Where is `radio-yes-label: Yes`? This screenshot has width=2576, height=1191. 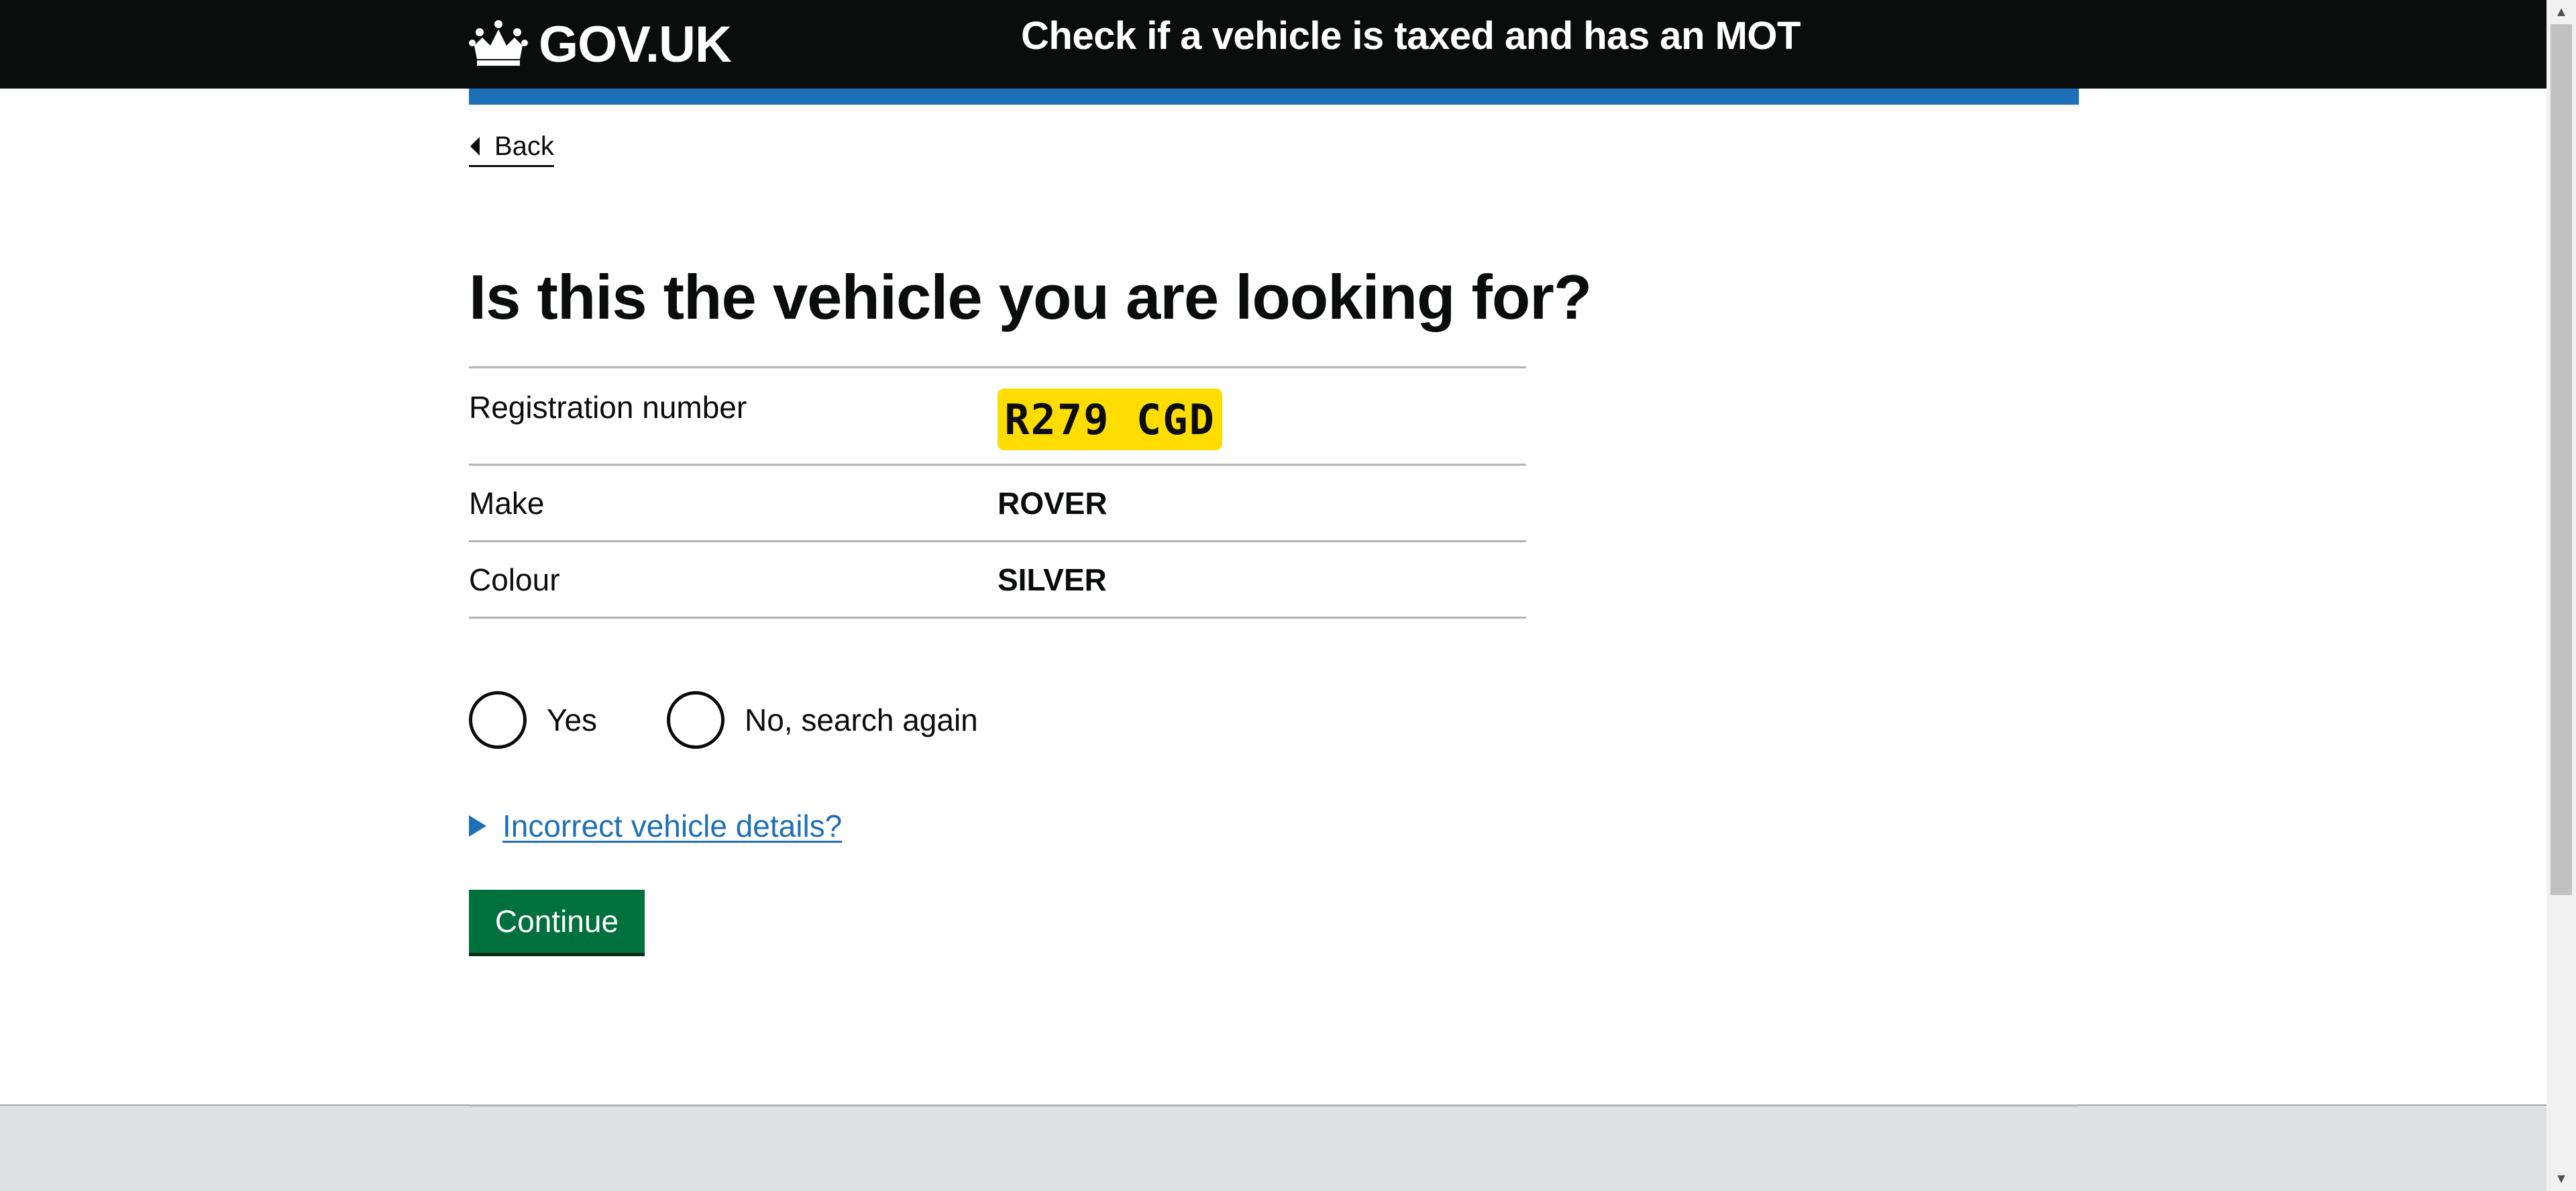
radio-yes-label: Yes is located at coordinates (572, 720).